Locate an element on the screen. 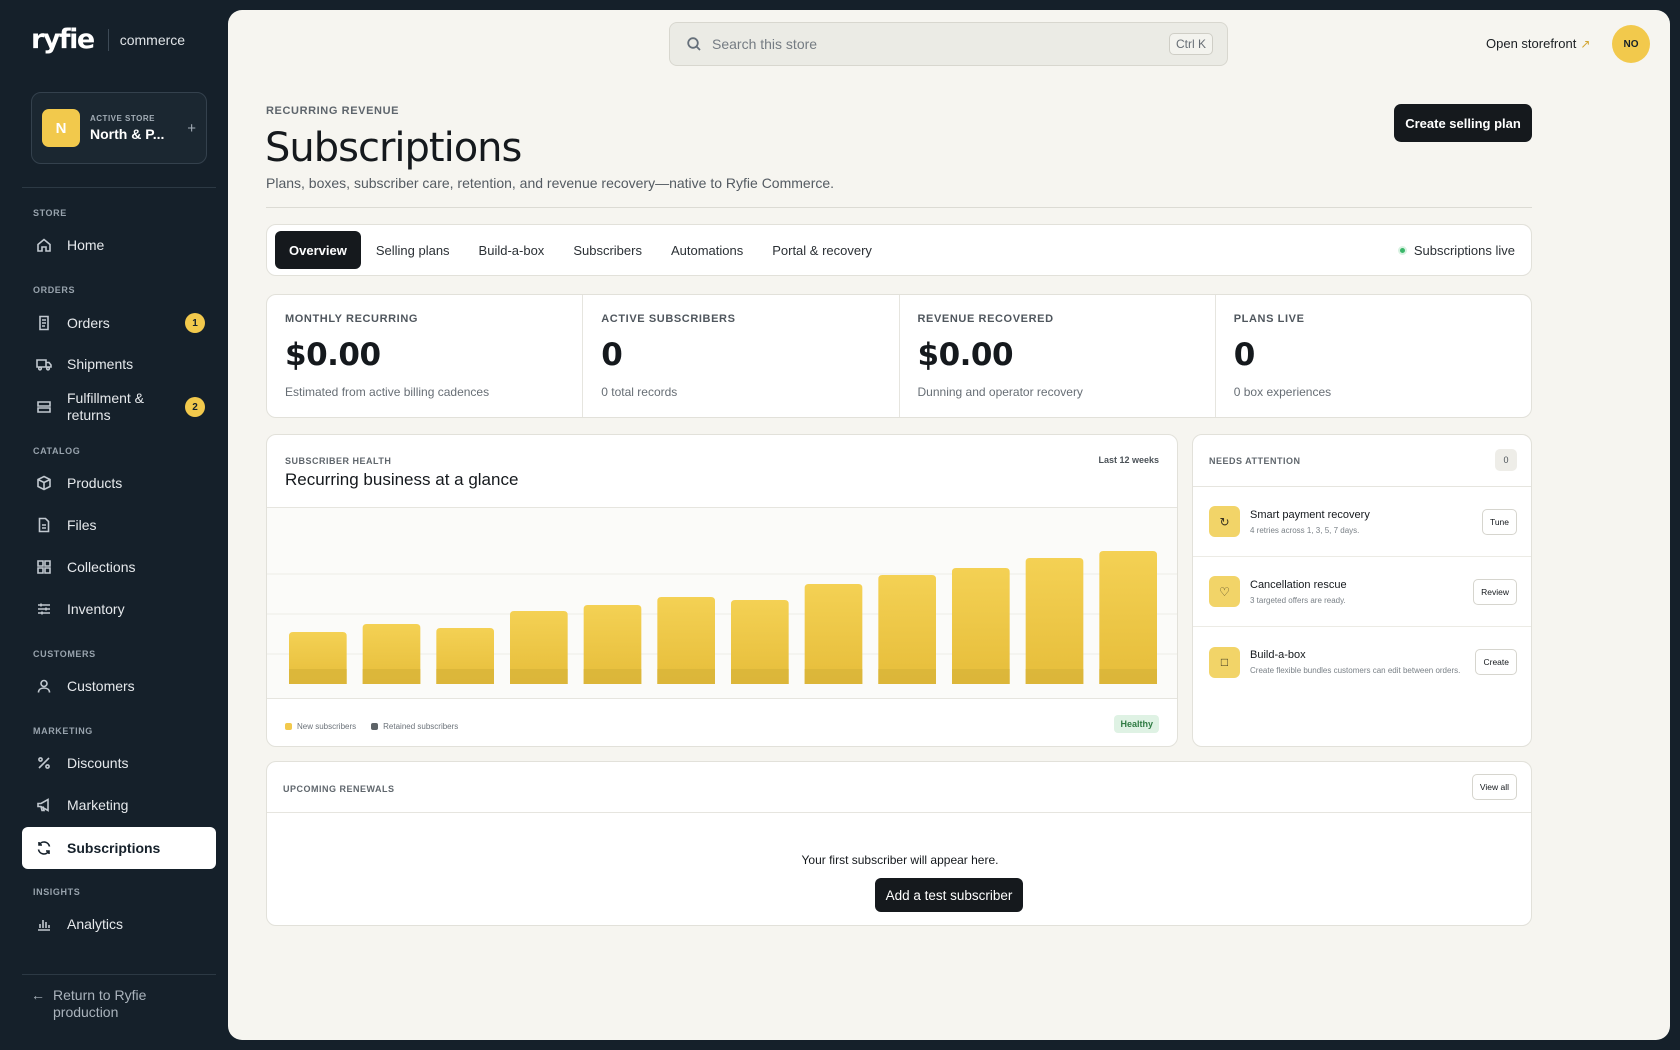 The image size is (1680, 1050). home-icon is located at coordinates (44, 245).